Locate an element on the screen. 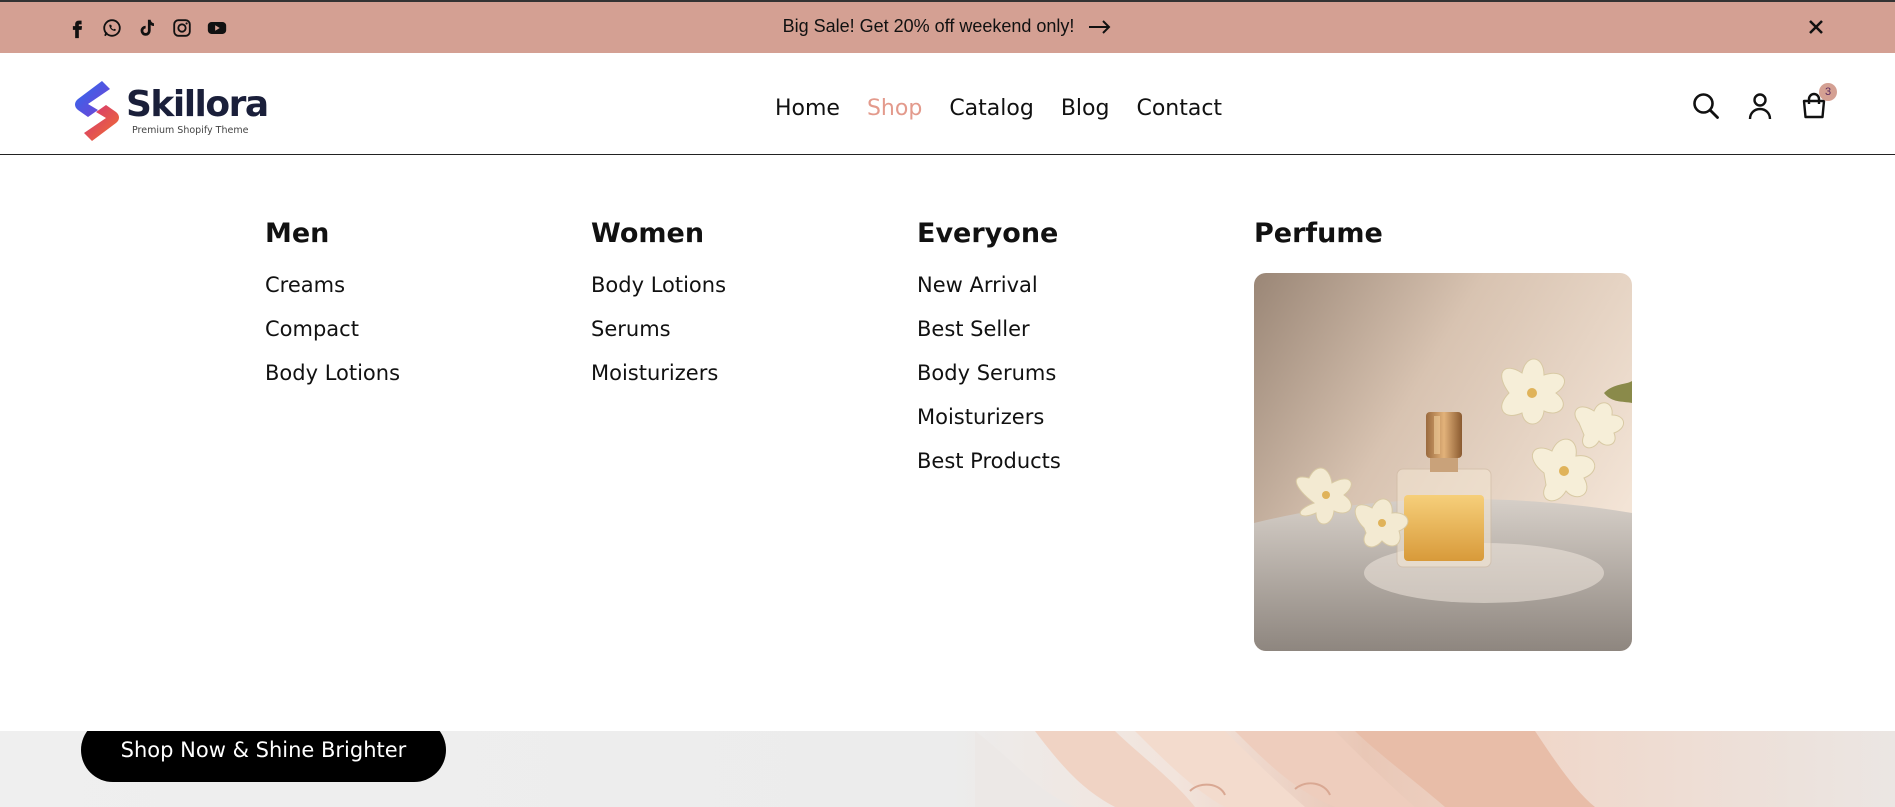 The height and width of the screenshot is (807, 1895). menu-item: Serums is located at coordinates (658, 339).